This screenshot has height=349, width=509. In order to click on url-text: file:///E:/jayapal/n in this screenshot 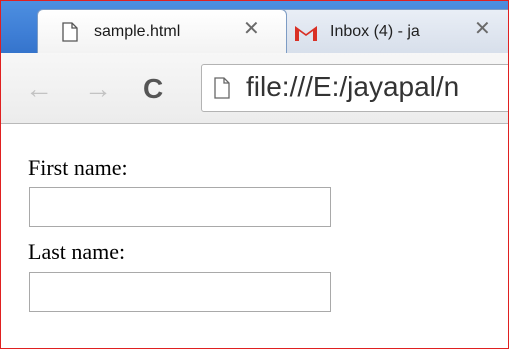, I will do `click(353, 86)`.